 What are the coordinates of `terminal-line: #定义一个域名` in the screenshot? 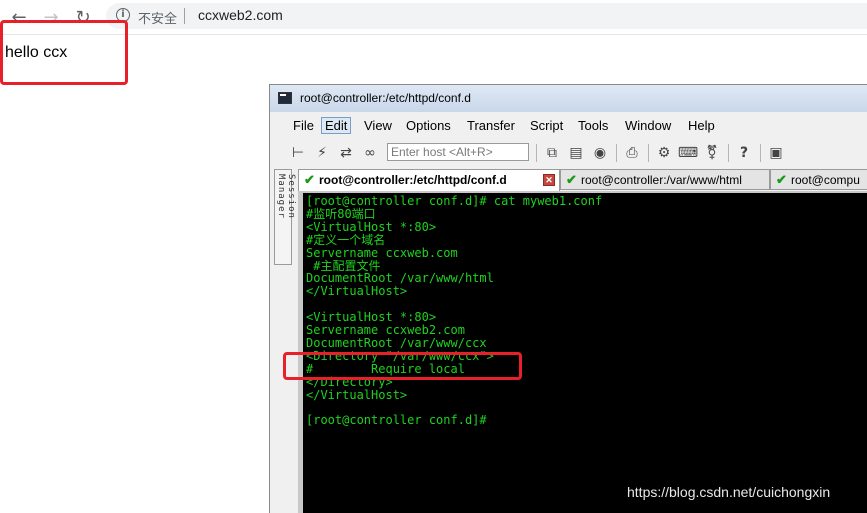 It's located at (346, 239).